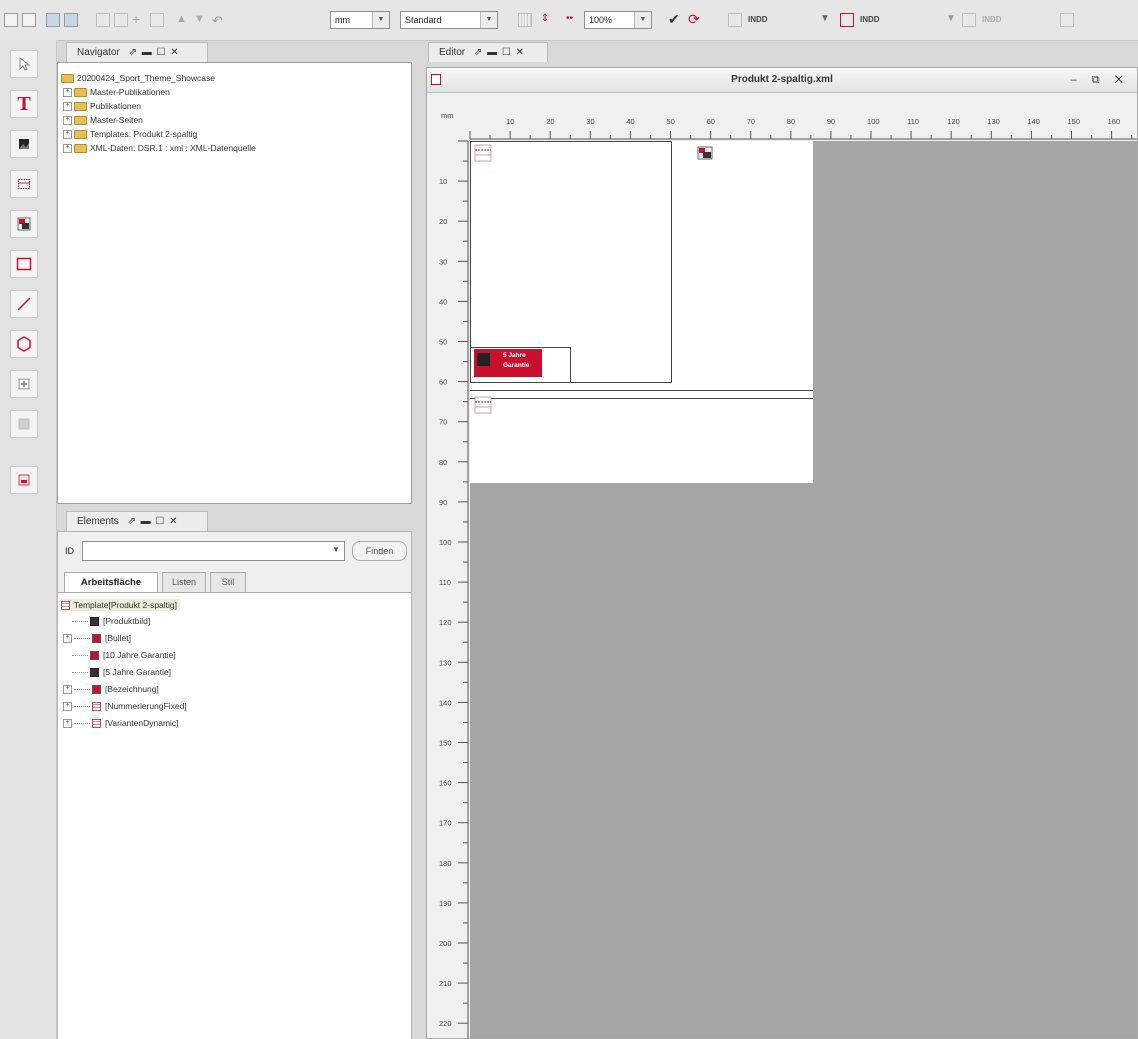 This screenshot has width=1138, height=1039. Describe the element at coordinates (969, 20) in the screenshot. I see `indd-sync-icon` at that location.